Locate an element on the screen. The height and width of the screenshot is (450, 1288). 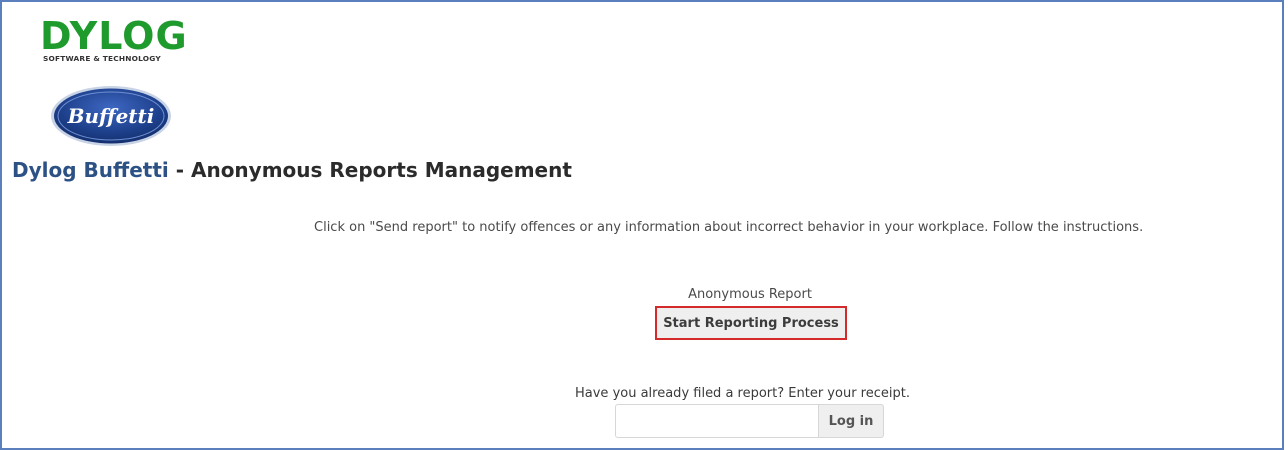
anonymous-report-label: Anonymous Report is located at coordinates (750, 294).